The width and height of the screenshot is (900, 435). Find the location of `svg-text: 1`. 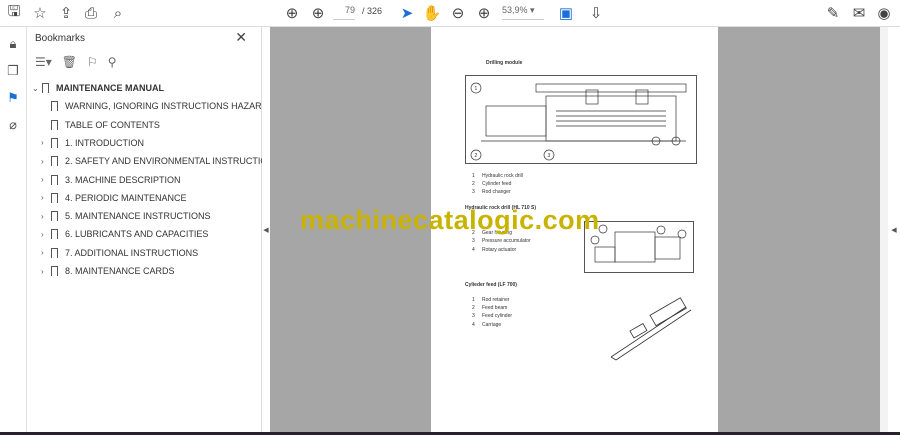

svg-text: 1 is located at coordinates (476, 89).